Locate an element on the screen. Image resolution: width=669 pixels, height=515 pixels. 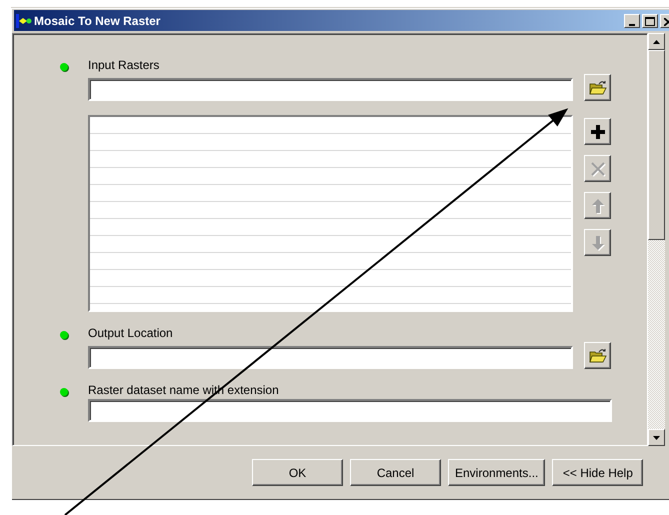
window-title: Mosaic To New Raster is located at coordinates (98, 21).